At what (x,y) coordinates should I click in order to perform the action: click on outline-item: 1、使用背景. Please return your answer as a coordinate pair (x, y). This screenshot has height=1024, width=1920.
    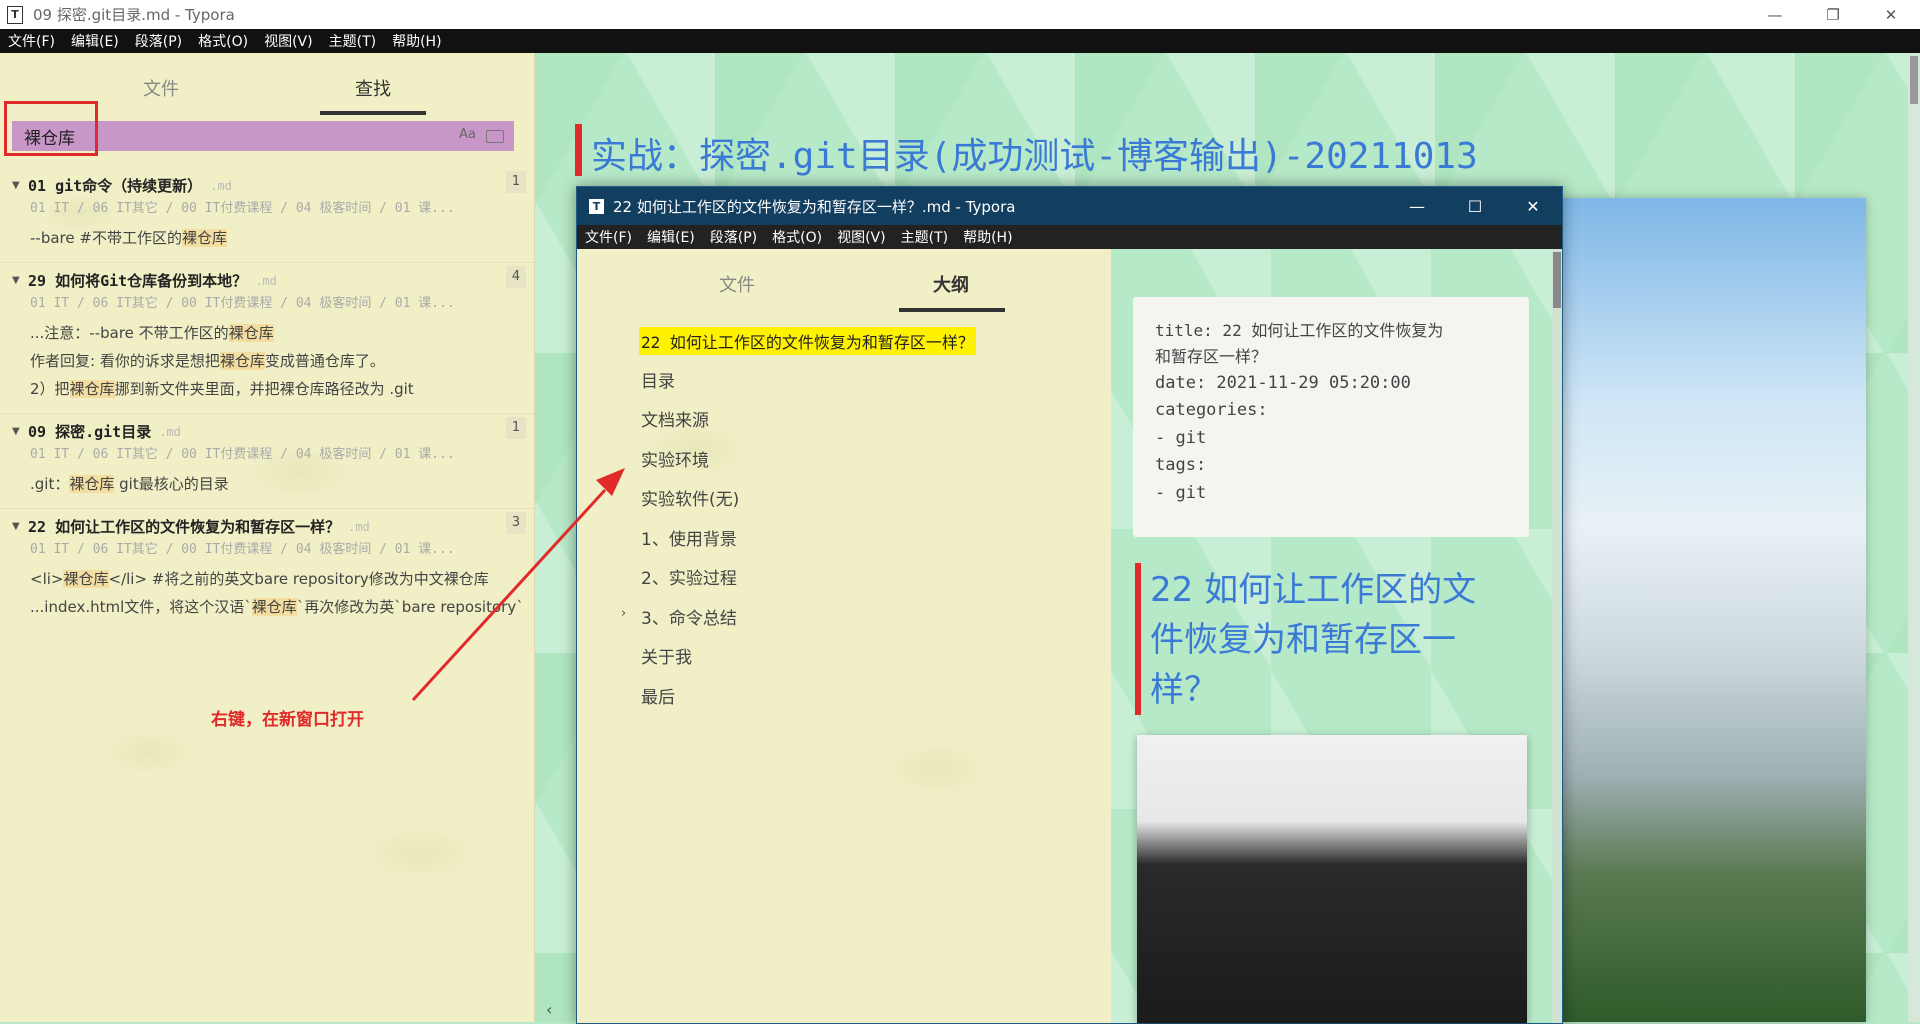
    Looking at the image, I should click on (689, 537).